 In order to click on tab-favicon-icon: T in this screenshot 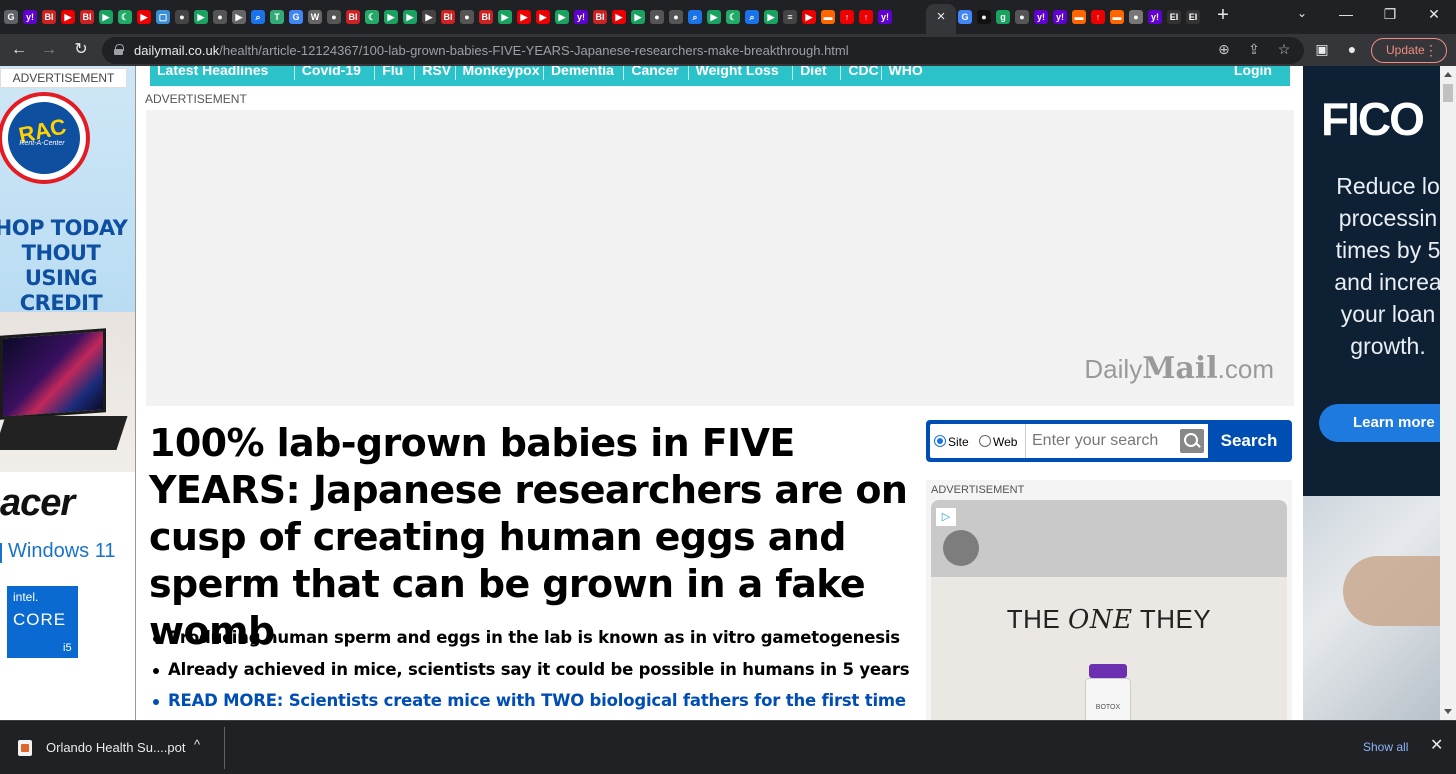, I will do `click(277, 17)`.